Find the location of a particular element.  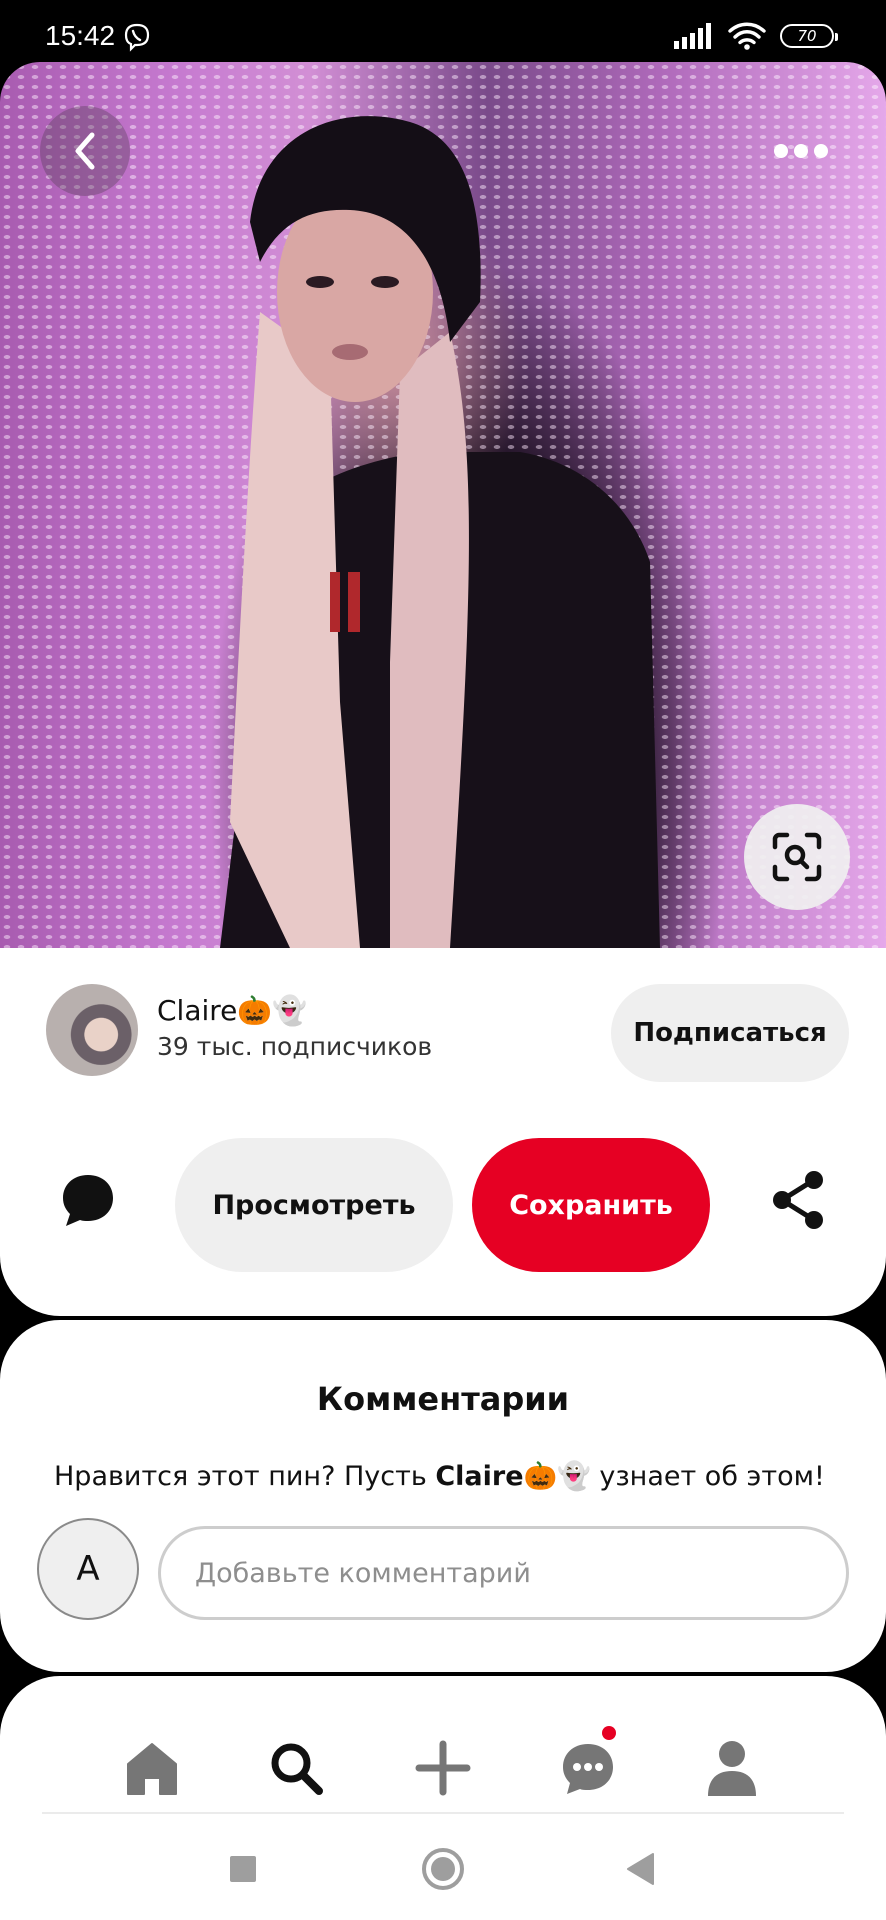

back-arrow-icon is located at coordinates (85, 151).